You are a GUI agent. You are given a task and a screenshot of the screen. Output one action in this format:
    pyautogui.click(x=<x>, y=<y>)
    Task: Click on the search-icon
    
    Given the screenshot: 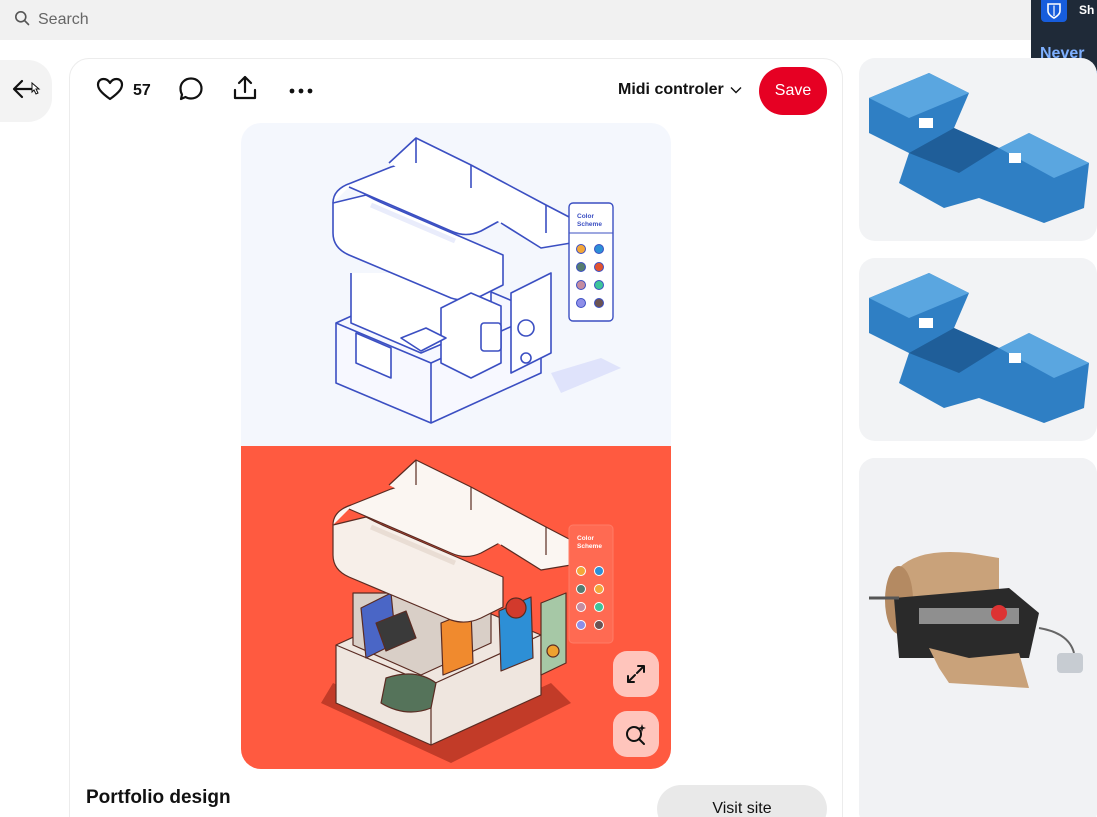 What is the action you would take?
    pyautogui.click(x=22, y=20)
    